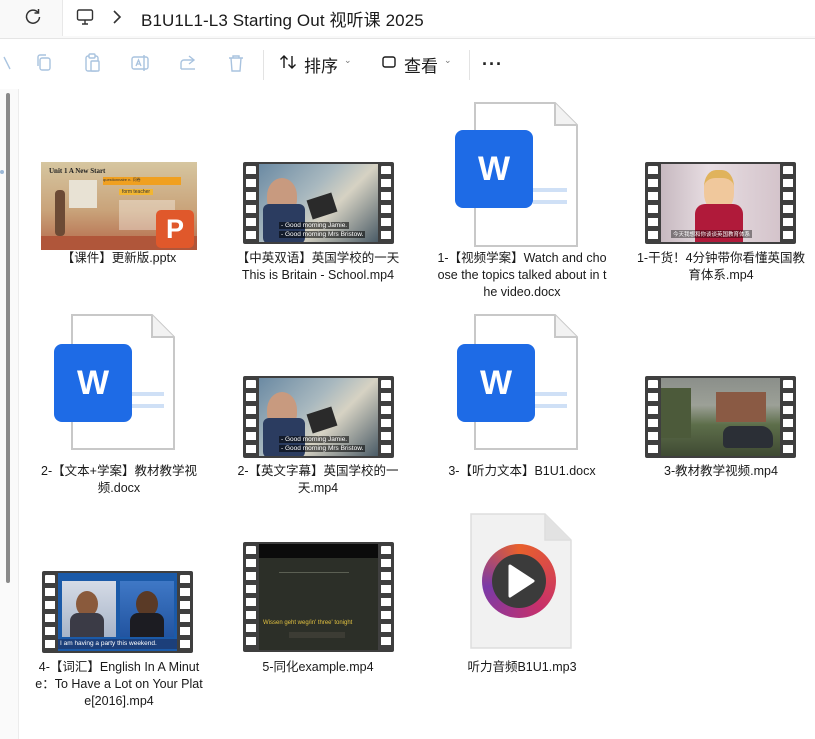  I want to click on file-name: 2-【文本+学案】教材教学视频.docx, so click(119, 479).